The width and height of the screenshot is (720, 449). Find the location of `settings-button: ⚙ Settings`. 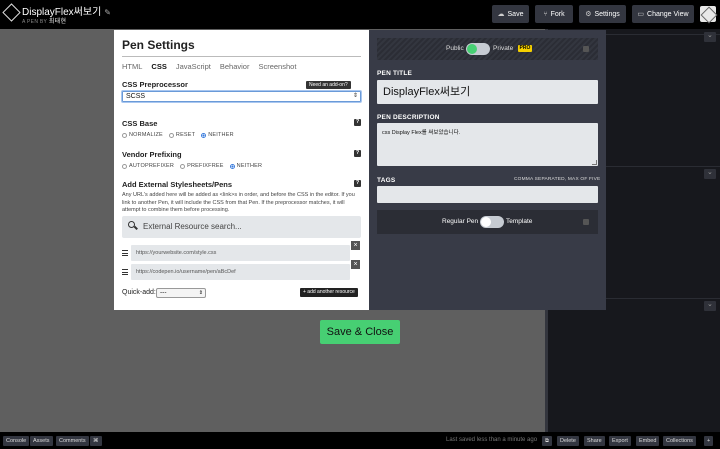

settings-button: ⚙ Settings is located at coordinates (602, 14).